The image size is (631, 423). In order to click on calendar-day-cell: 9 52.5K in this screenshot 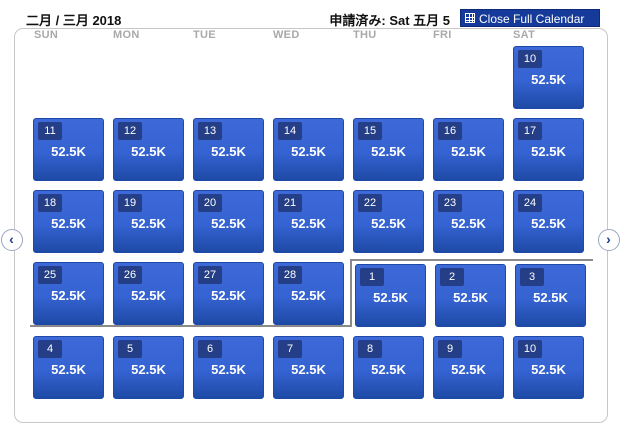, I will do `click(468, 367)`.